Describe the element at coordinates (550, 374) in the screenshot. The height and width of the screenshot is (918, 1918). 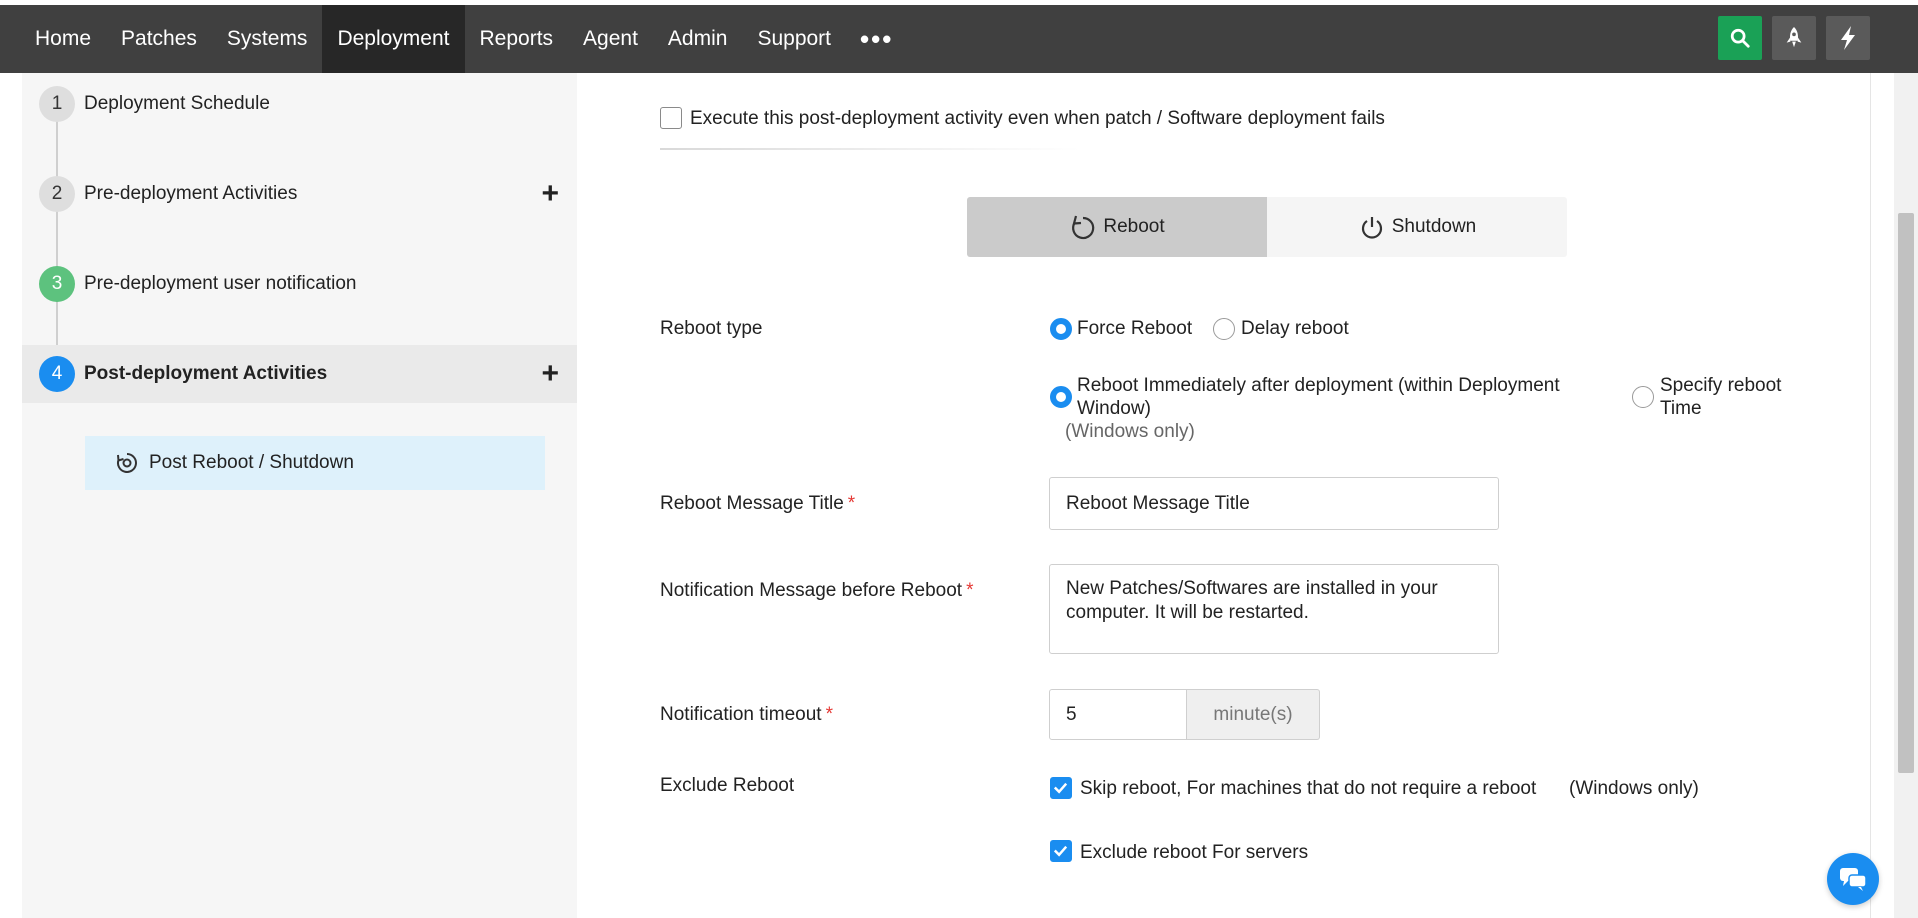
I see `add-post-deployment-activity-button: +` at that location.